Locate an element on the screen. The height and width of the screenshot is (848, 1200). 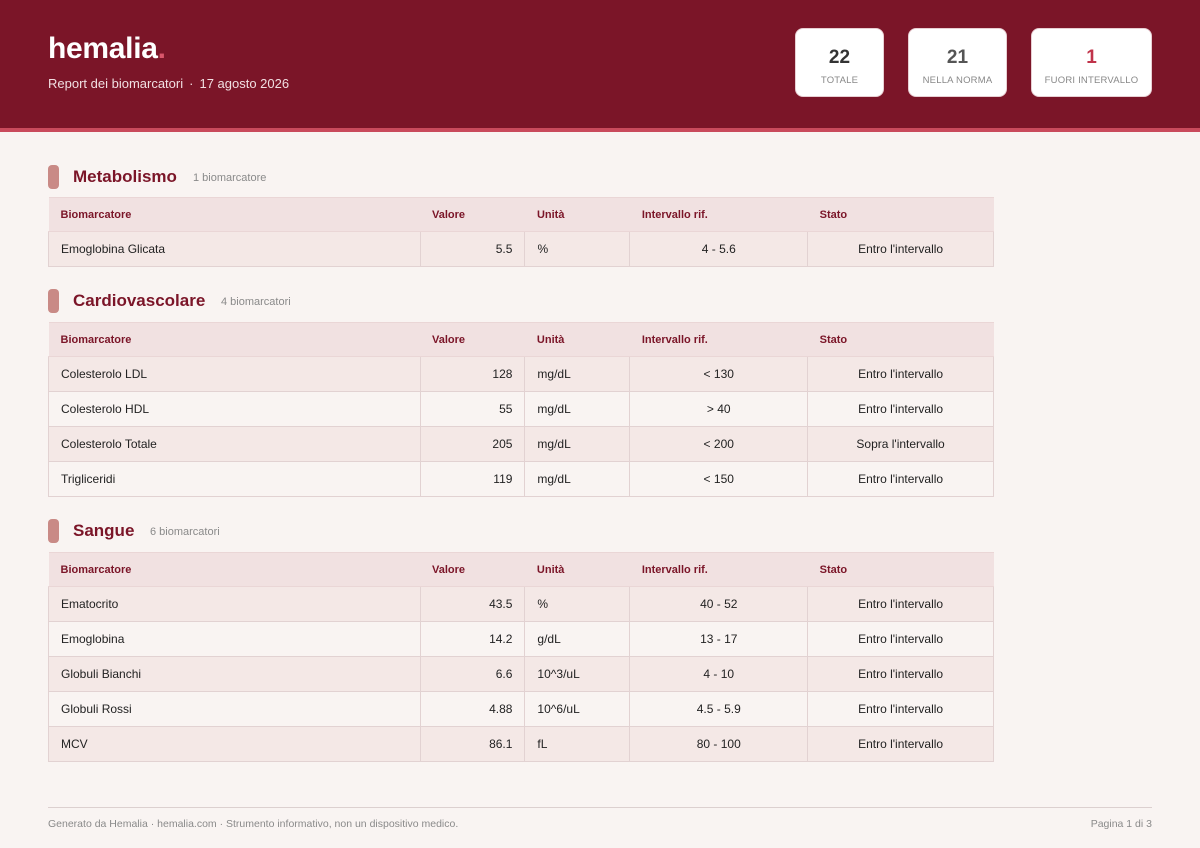
report-subtitle: Report dei biomarcatori · 17 agosto 2026 is located at coordinates (168, 83).